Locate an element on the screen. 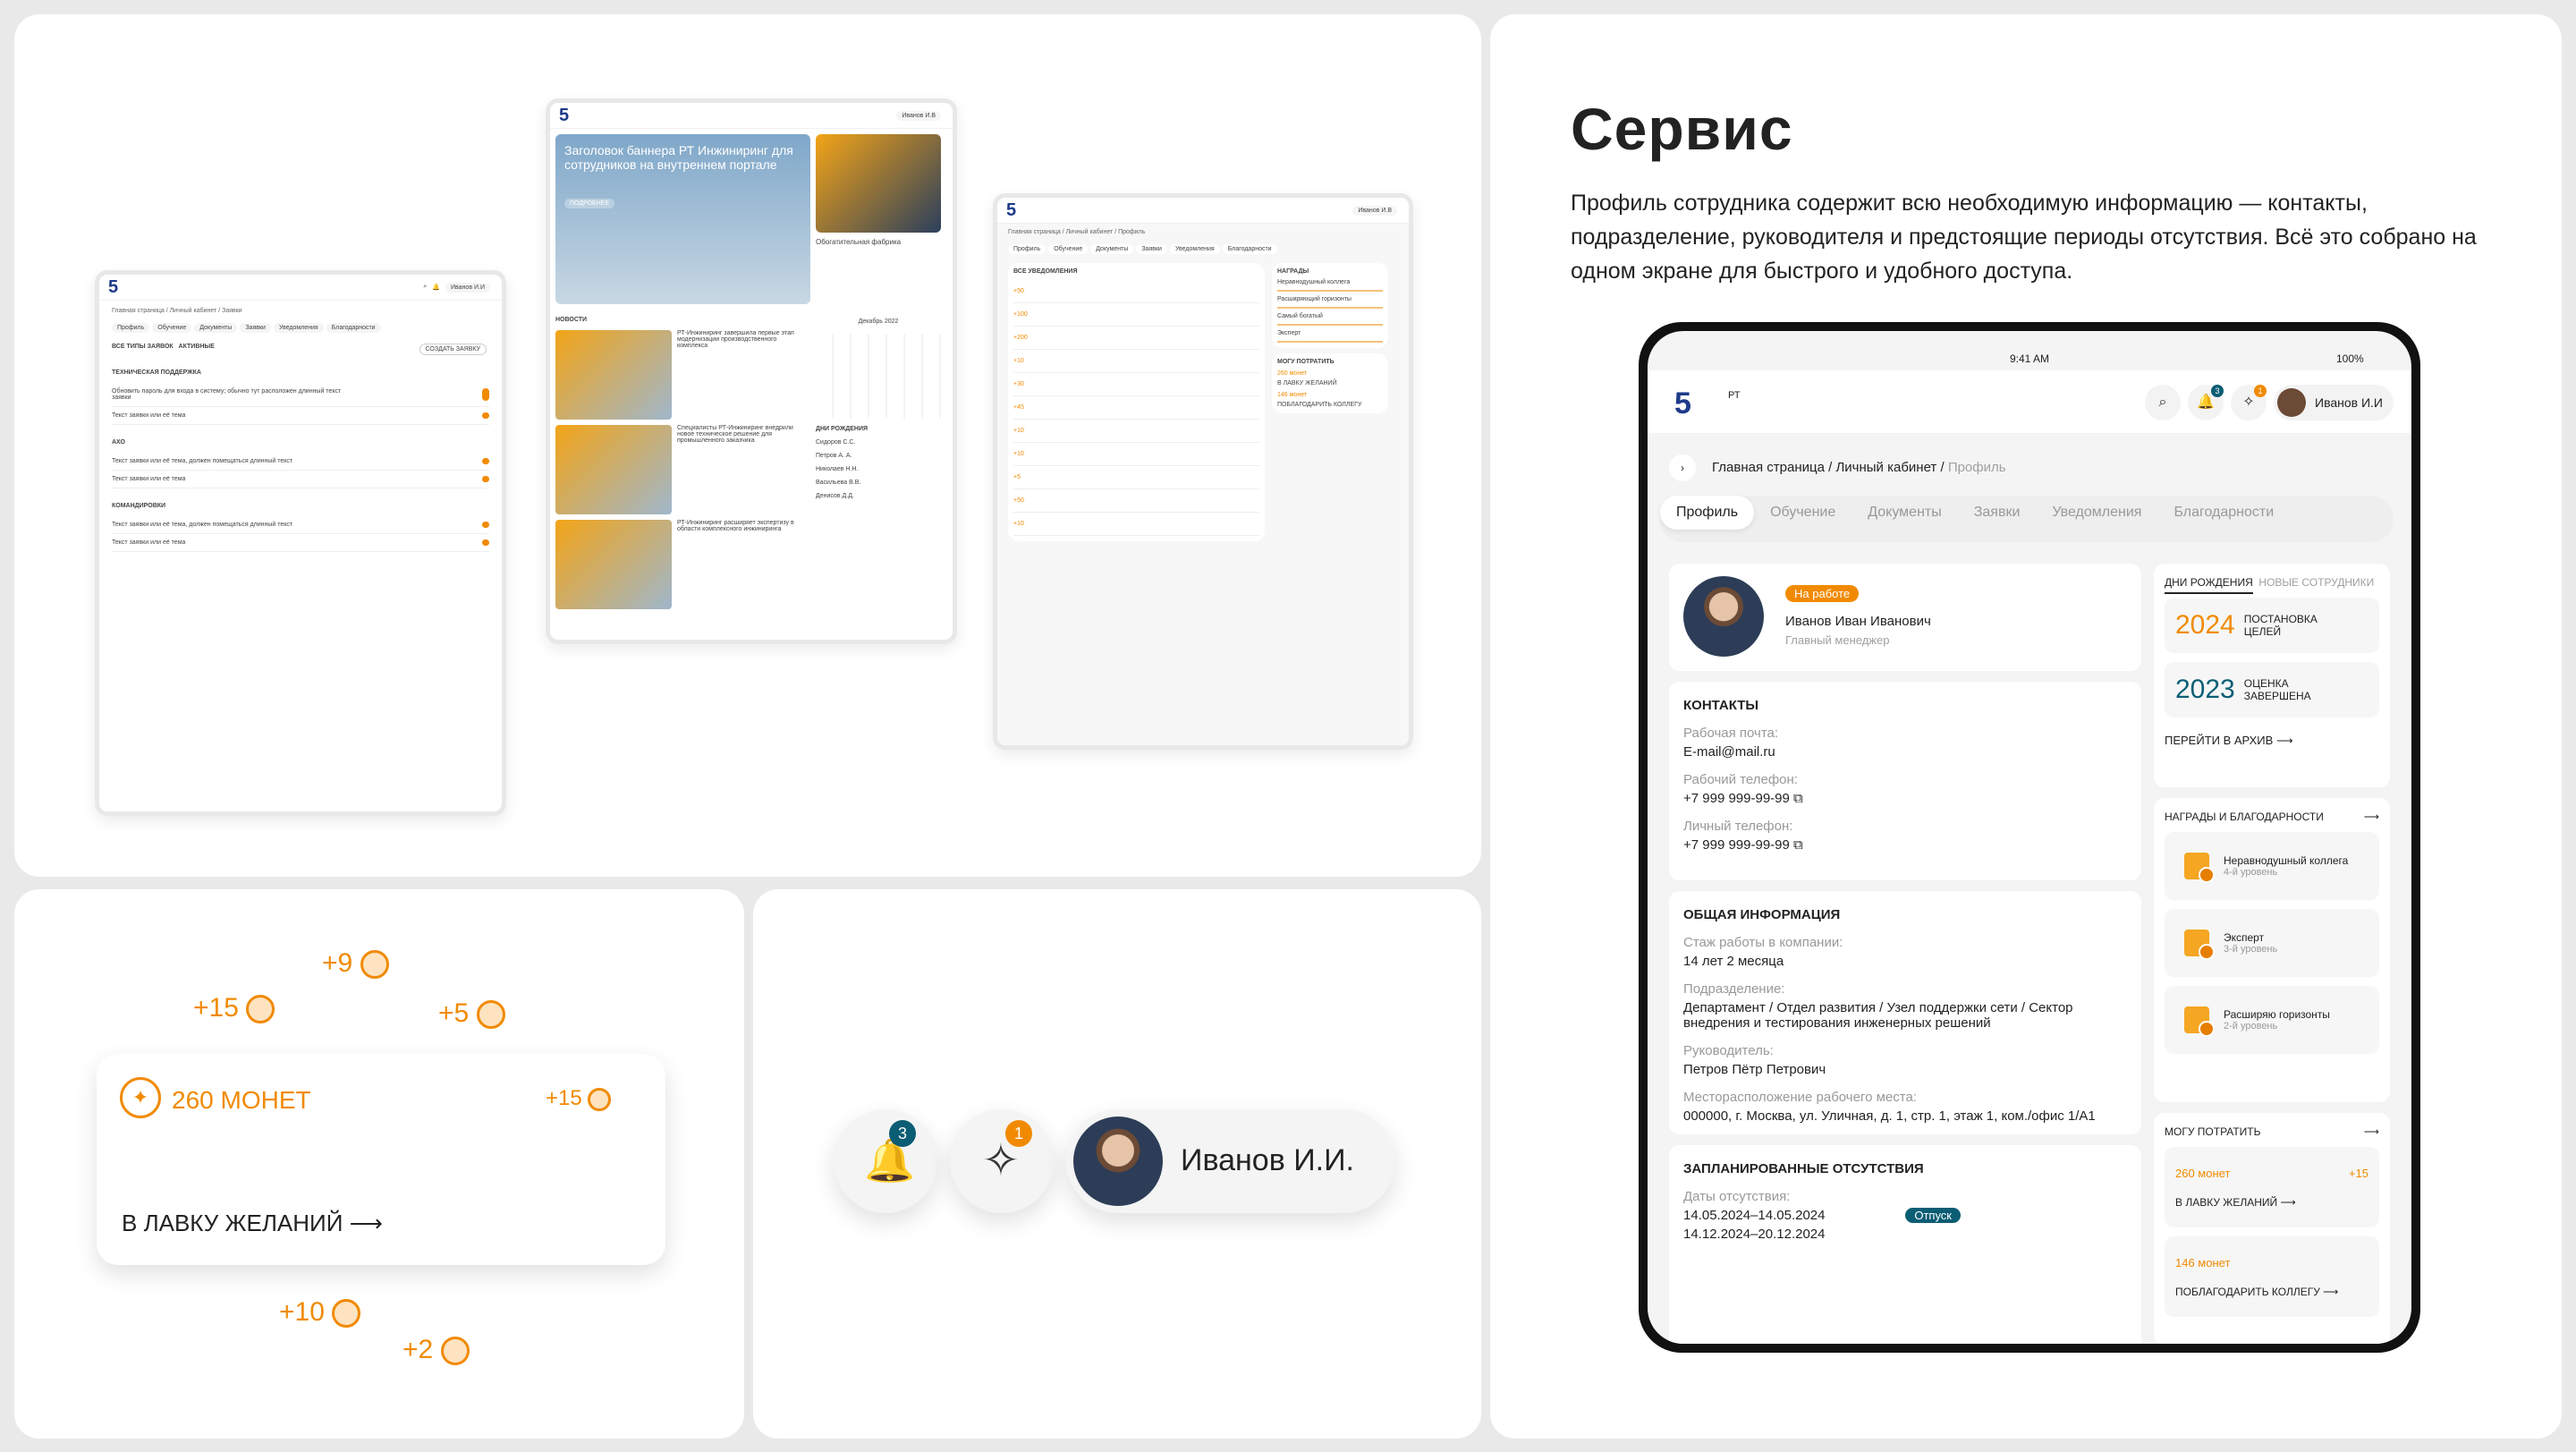 The image size is (2576, 1452). person-item: Сидоров С.С. is located at coordinates (878, 442).